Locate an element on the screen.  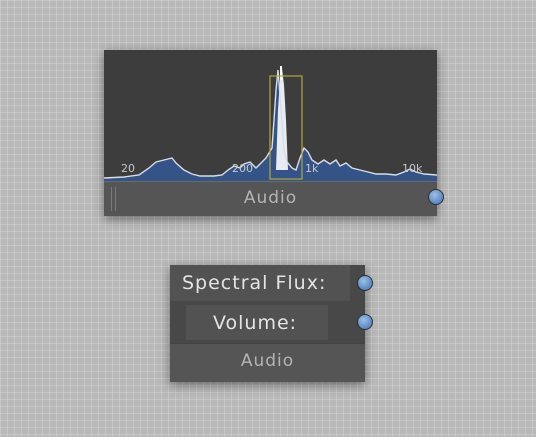
audio-node-title-bar: Audio is located at coordinates (270, 198).